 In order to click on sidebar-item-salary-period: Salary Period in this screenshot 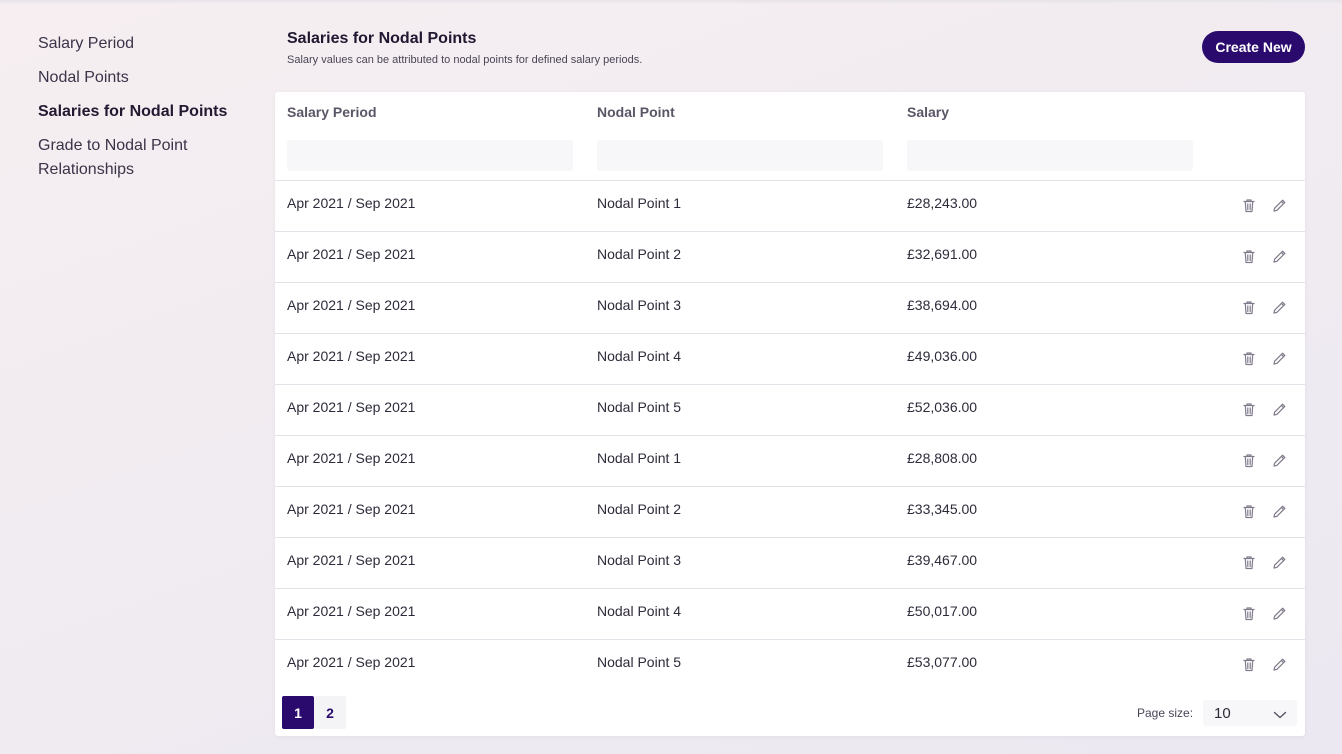, I will do `click(145, 44)`.